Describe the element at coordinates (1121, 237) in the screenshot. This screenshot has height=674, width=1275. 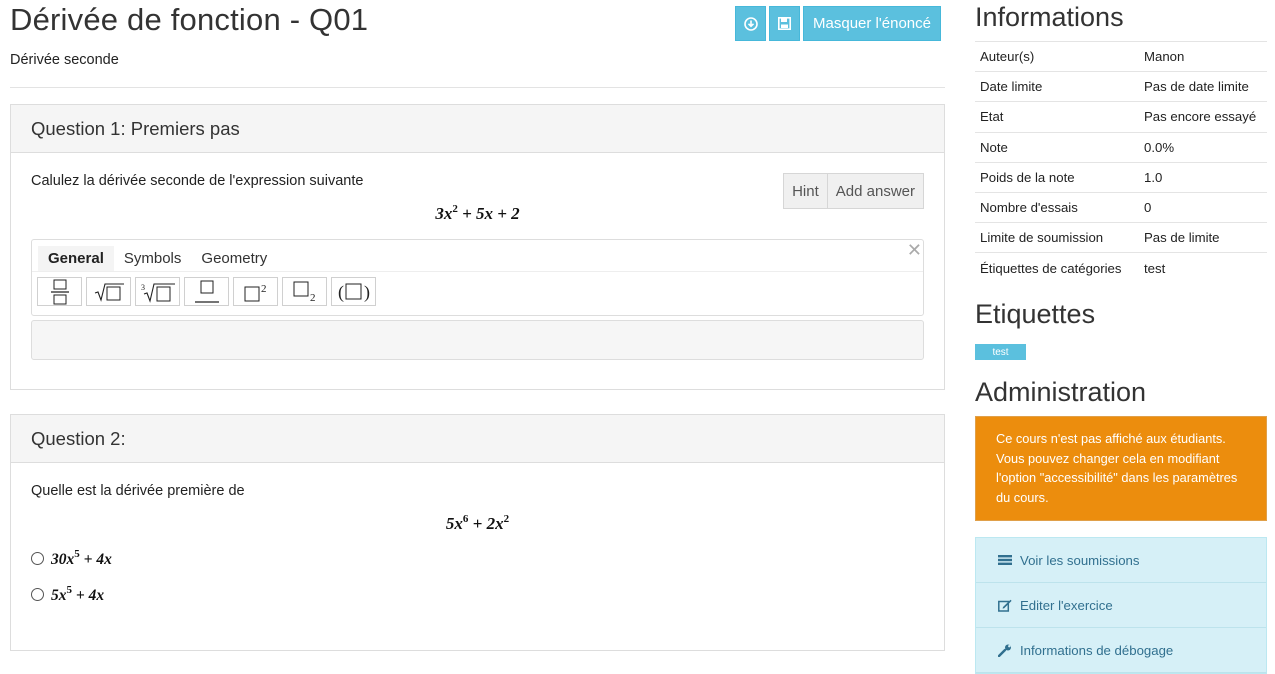
I see `info-row: Limite de soumission Pas de limite` at that location.